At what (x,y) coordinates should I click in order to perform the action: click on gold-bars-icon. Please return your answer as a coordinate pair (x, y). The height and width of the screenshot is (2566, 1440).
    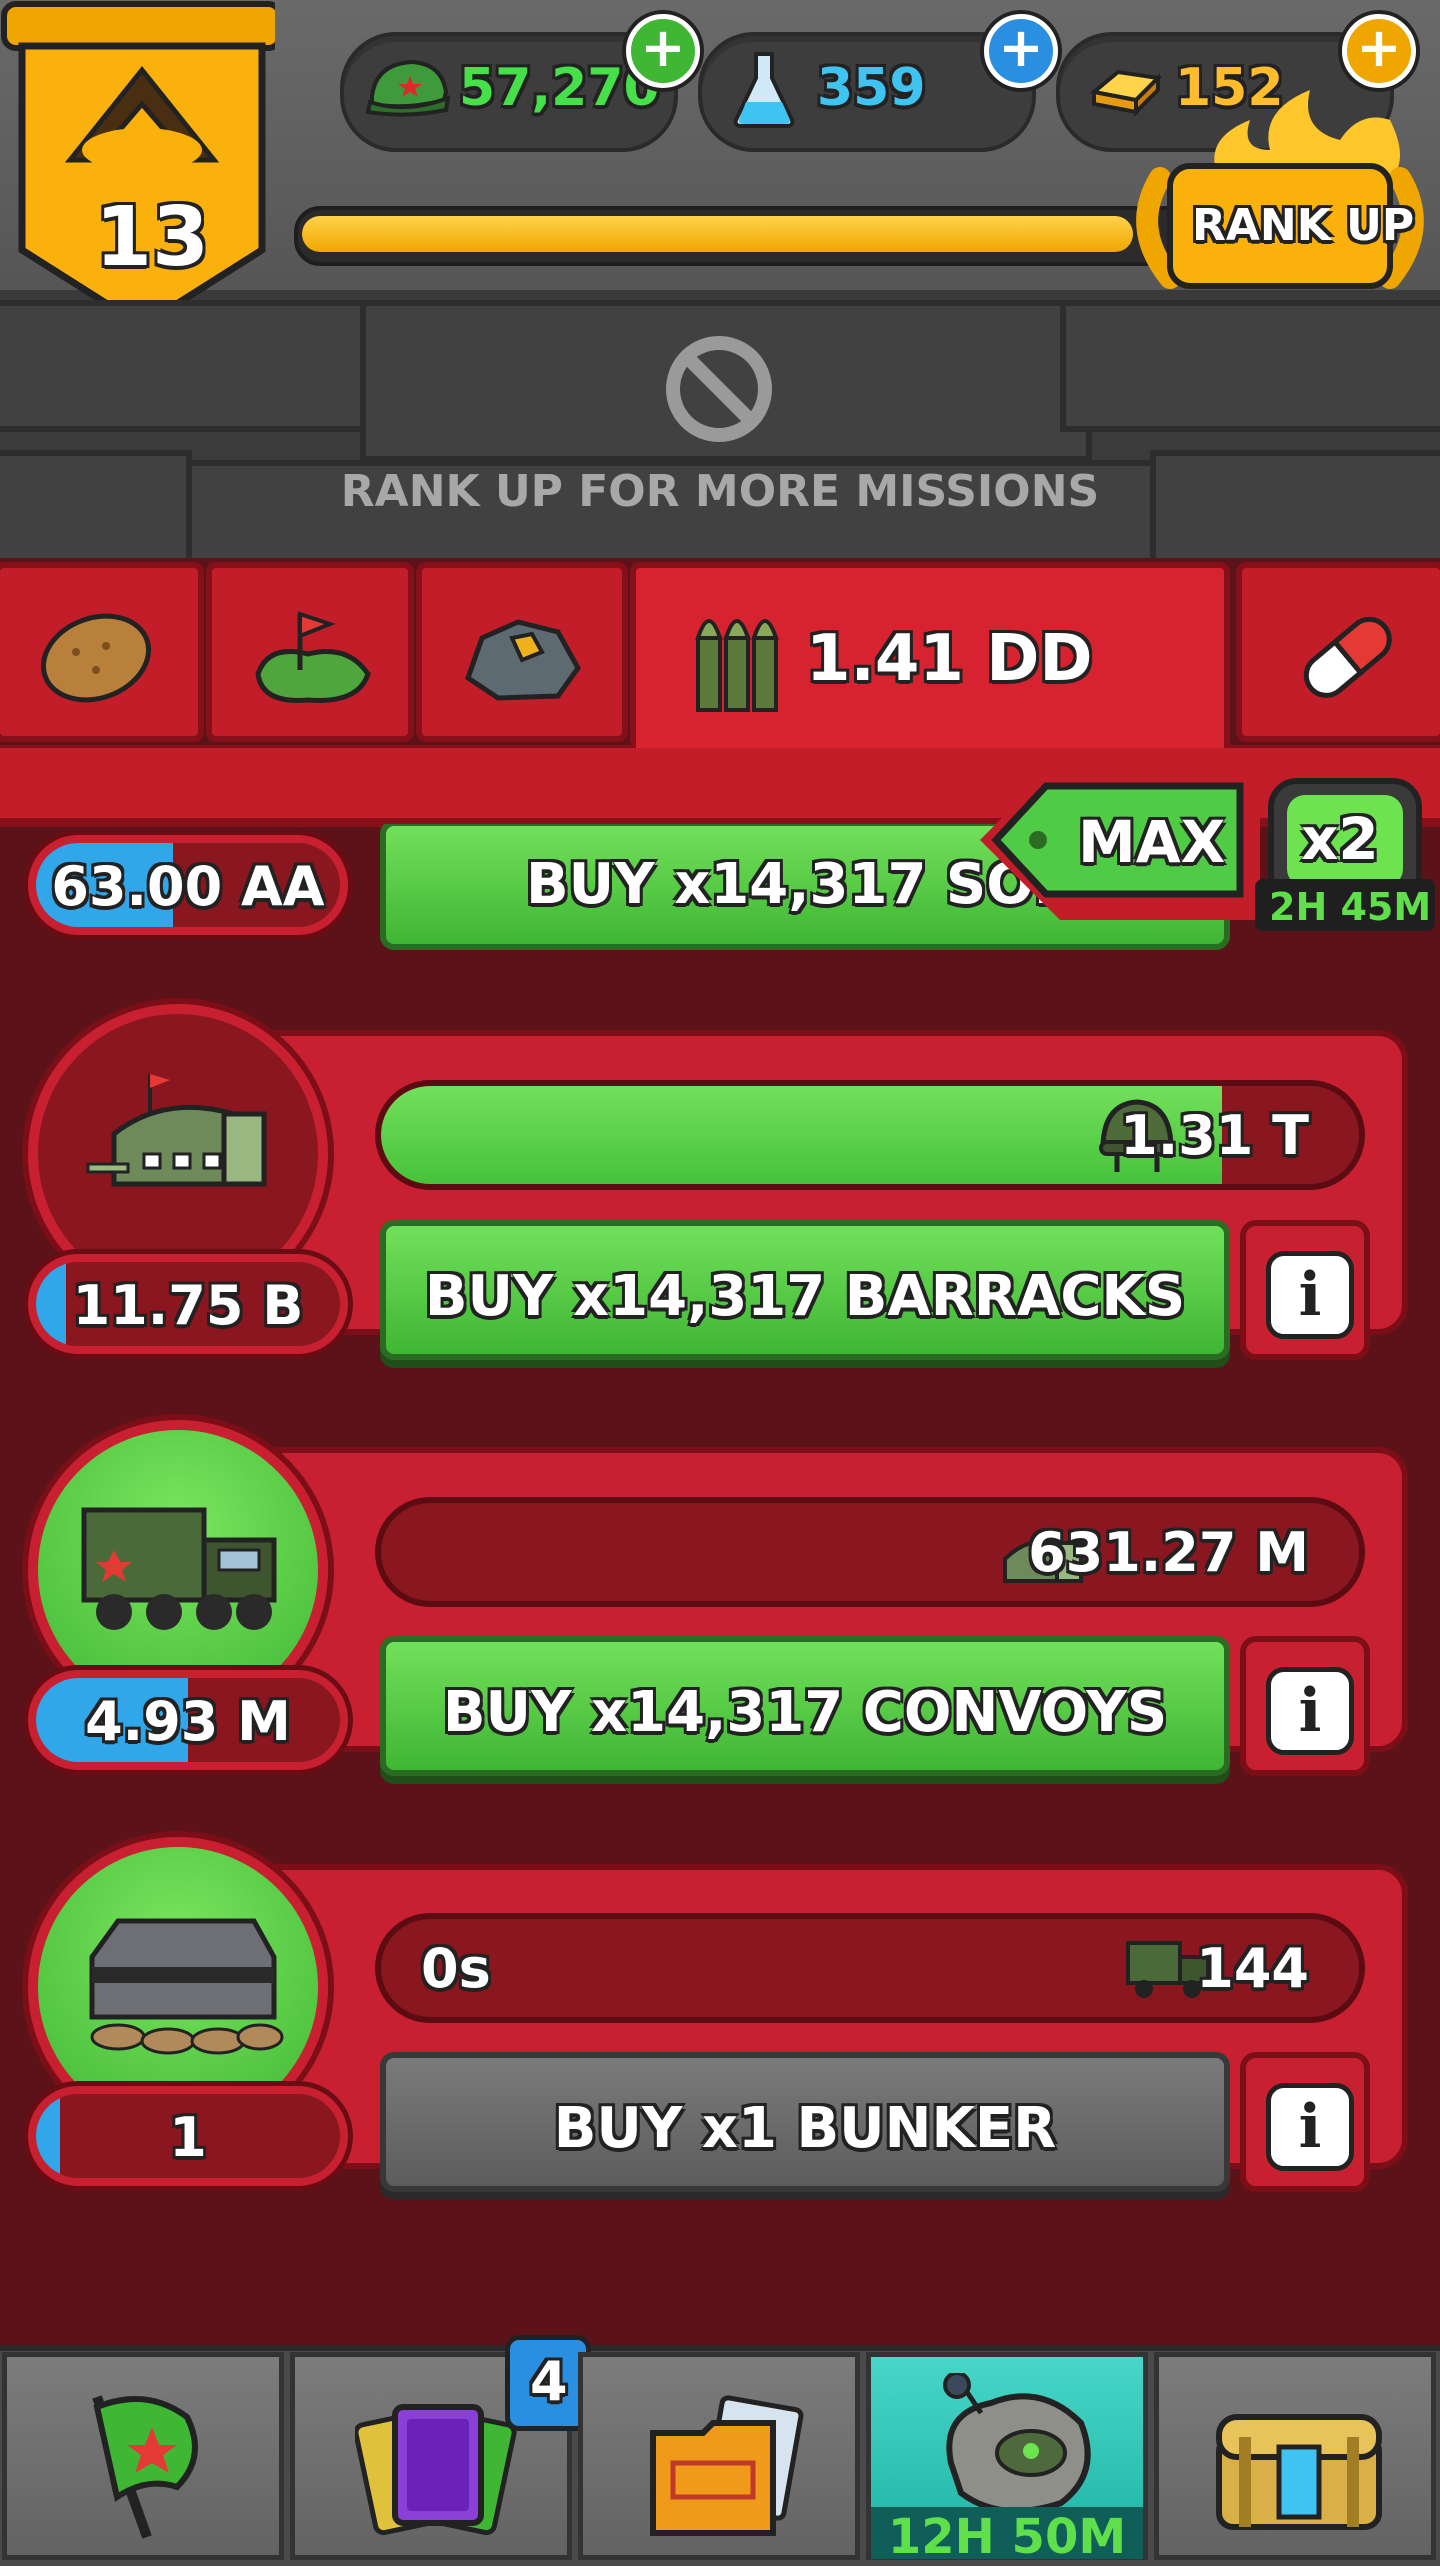
    Looking at the image, I should click on (1126, 93).